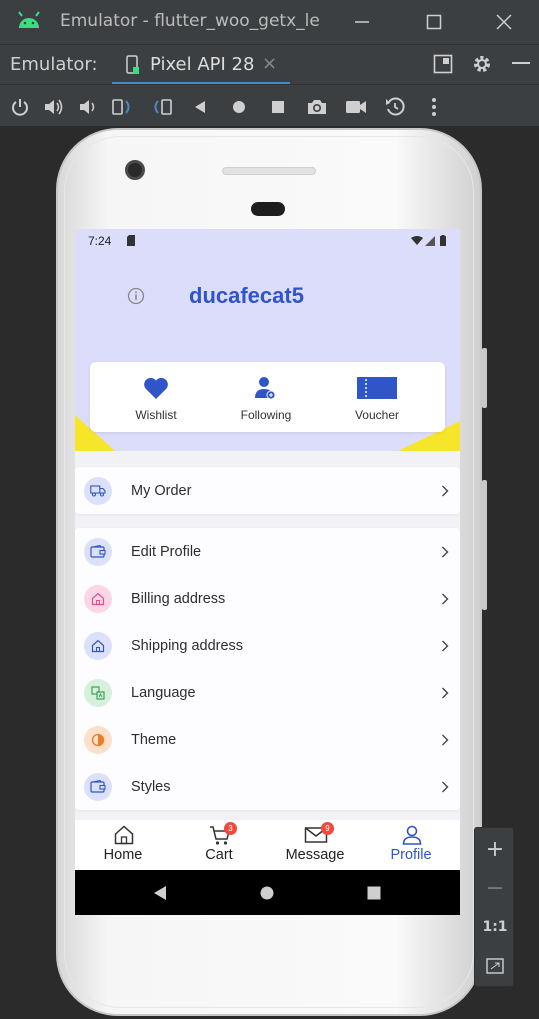 This screenshot has height=1019, width=539. What do you see at coordinates (377, 415) in the screenshot?
I see `voucher-label: Voucher` at bounding box center [377, 415].